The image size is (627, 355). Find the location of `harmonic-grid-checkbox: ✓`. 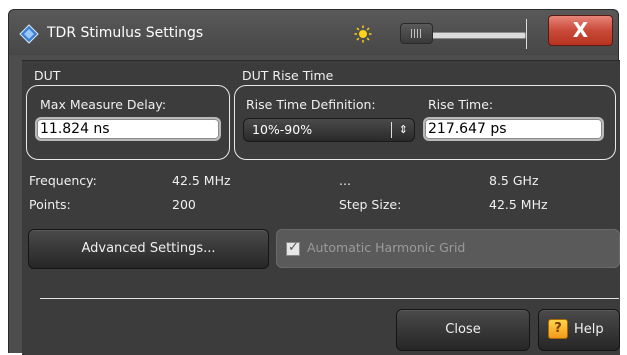

harmonic-grid-checkbox: ✓ is located at coordinates (293, 248).